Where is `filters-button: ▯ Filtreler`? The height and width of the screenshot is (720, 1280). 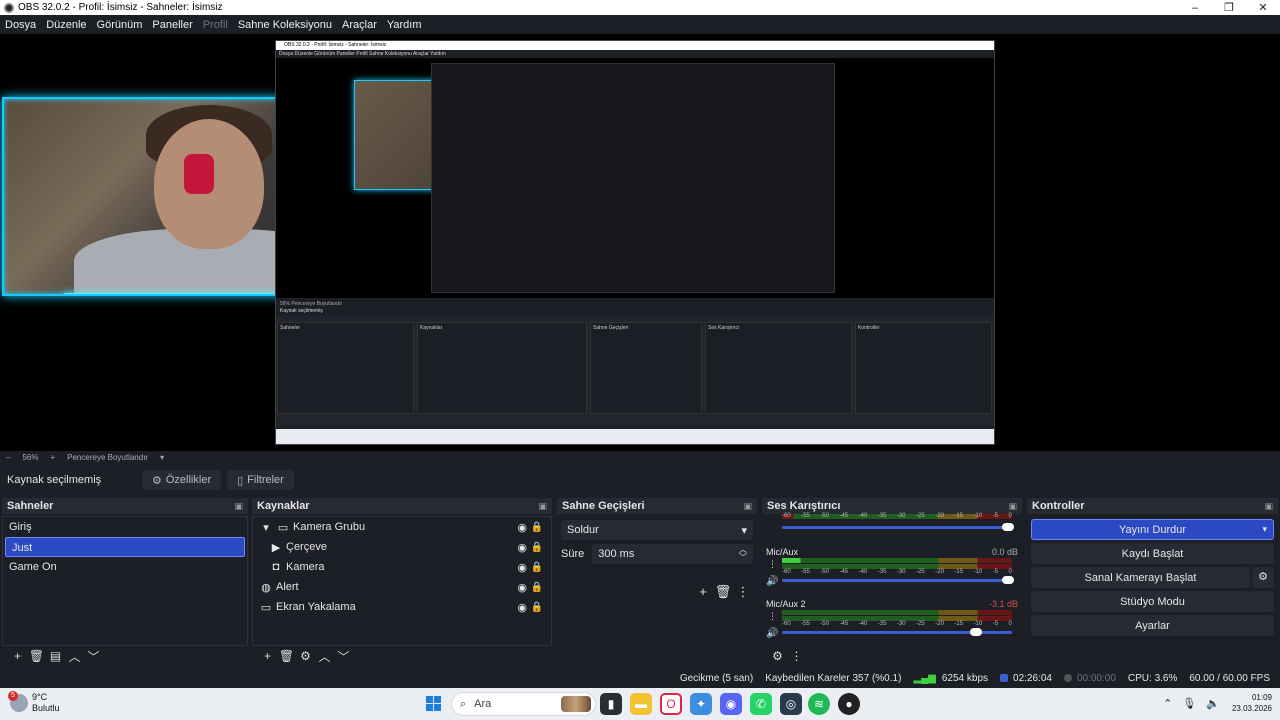 filters-button: ▯ Filtreler is located at coordinates (260, 480).